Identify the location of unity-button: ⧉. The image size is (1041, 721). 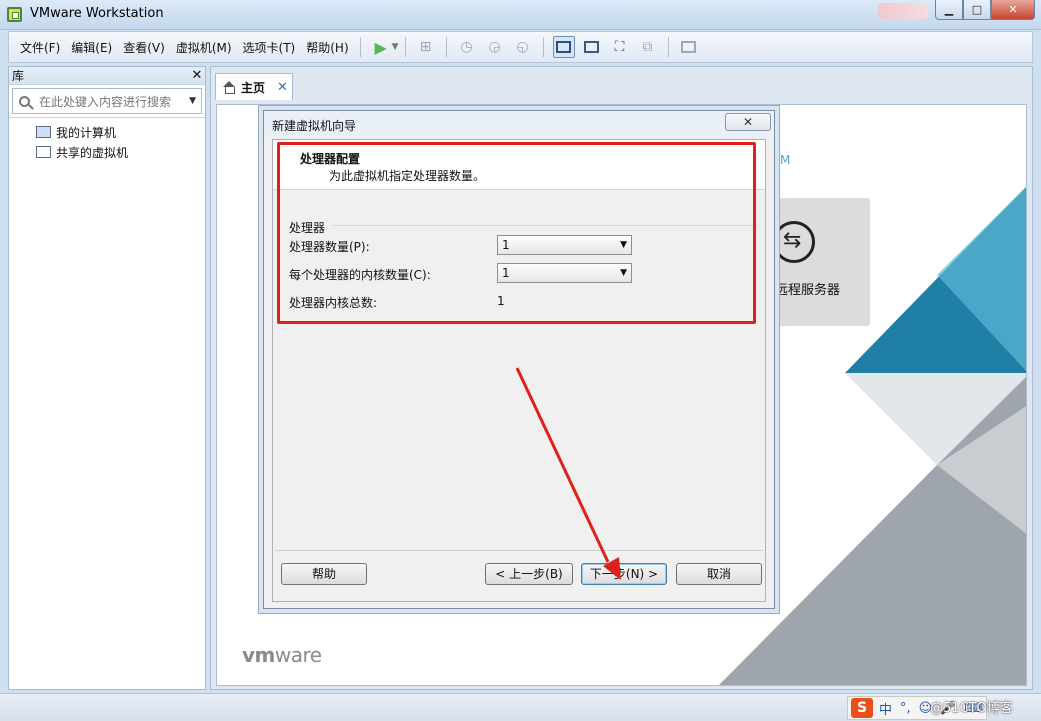
(648, 47).